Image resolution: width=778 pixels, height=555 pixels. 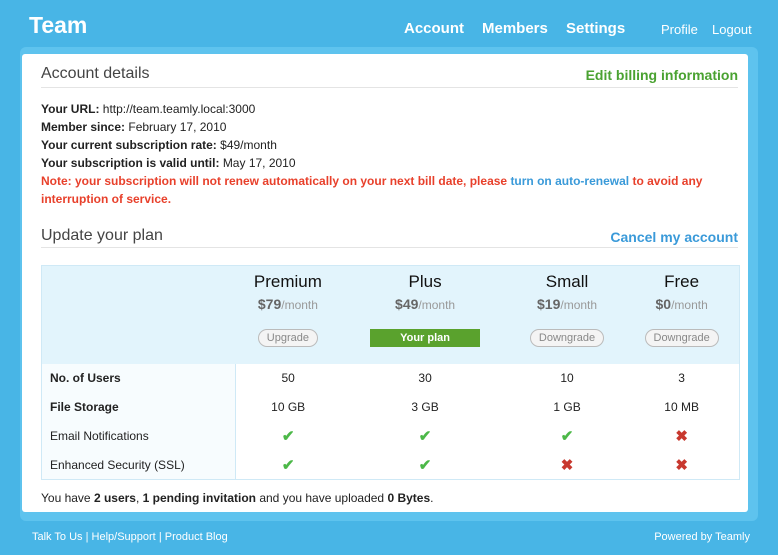 What do you see at coordinates (567, 304) in the screenshot?
I see `plan-price: $19/month` at bounding box center [567, 304].